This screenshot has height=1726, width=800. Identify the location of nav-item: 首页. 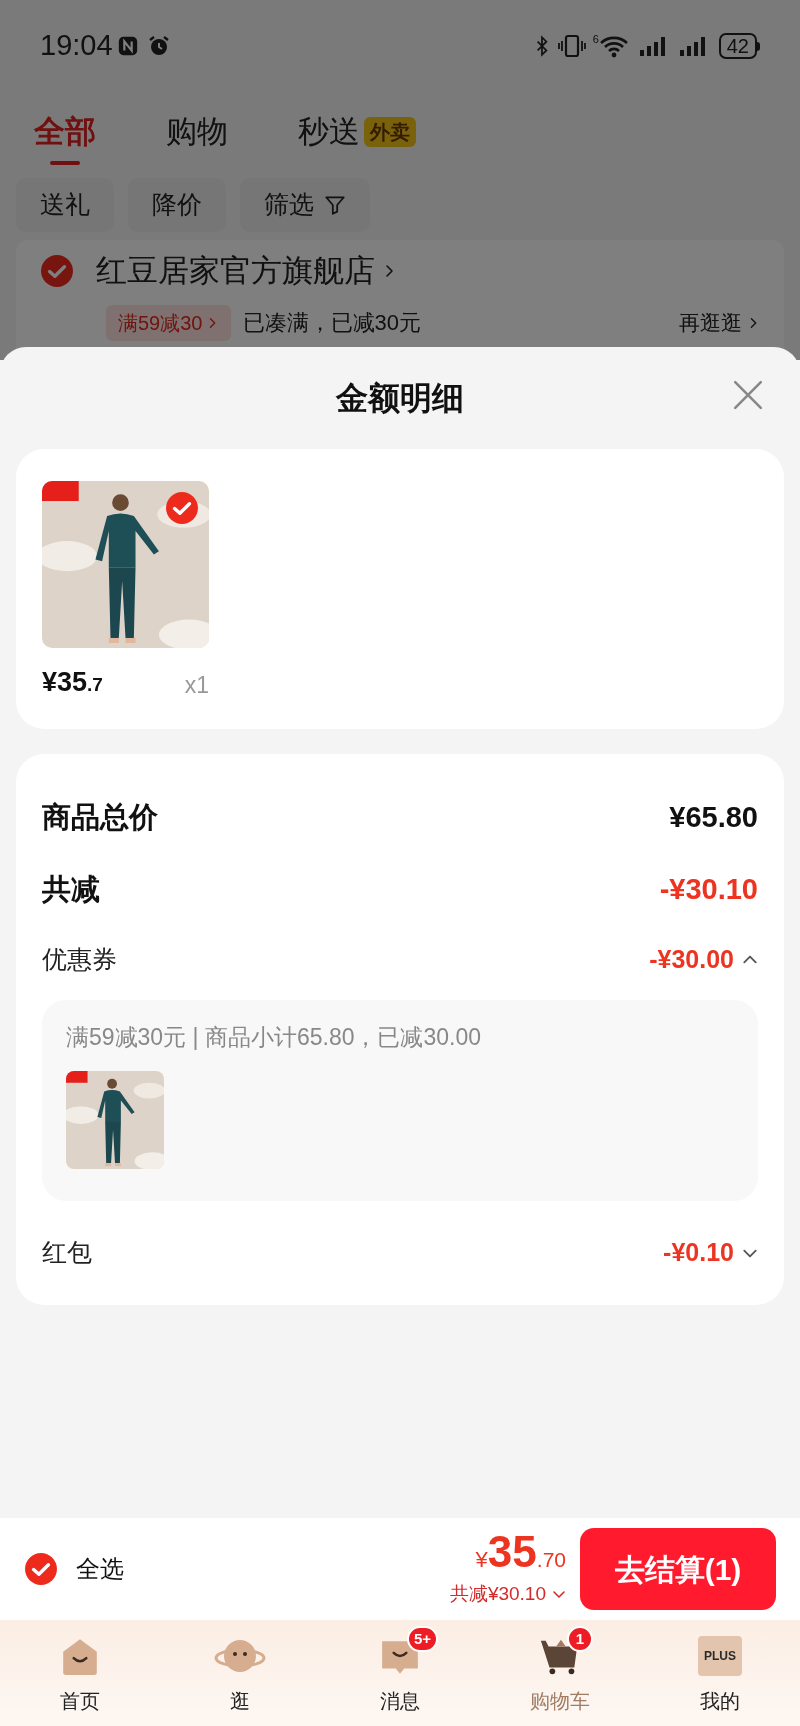
(80, 1673).